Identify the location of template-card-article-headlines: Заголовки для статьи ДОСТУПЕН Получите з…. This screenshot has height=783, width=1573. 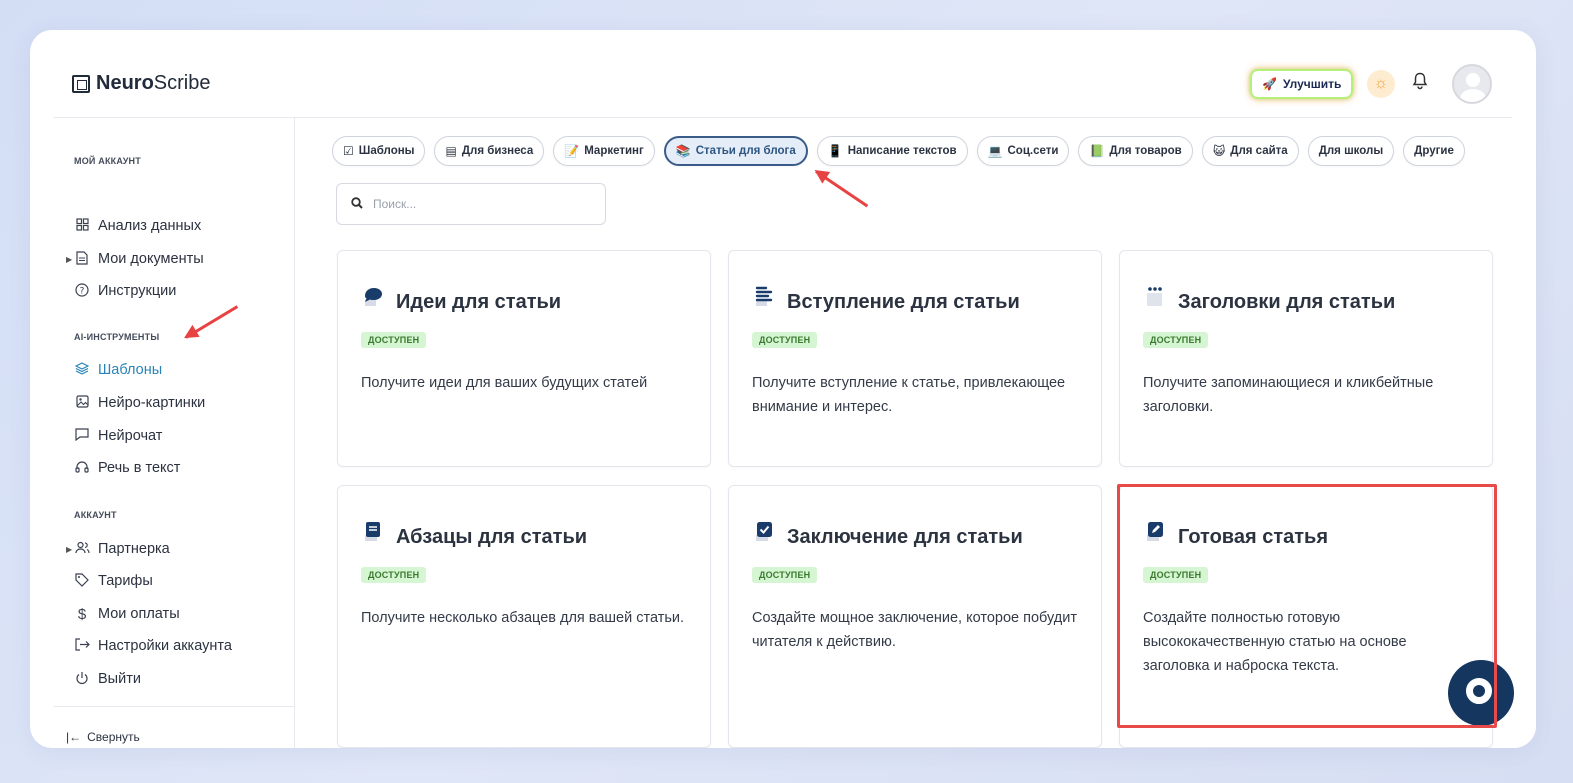
(1306, 358).